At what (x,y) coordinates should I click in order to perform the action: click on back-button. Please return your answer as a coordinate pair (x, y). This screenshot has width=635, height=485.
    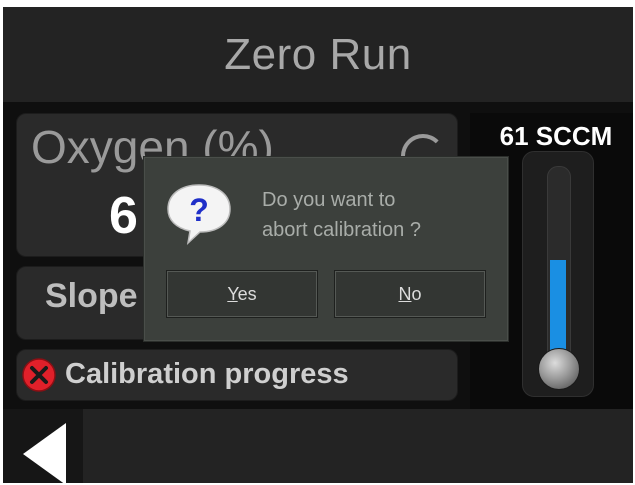
    Looking at the image, I should click on (43, 446).